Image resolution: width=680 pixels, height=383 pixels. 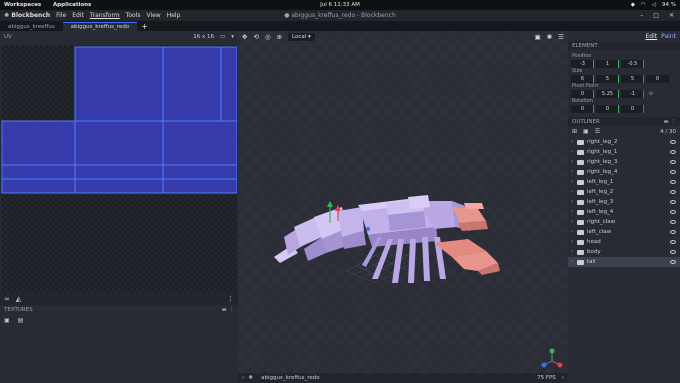 What do you see at coordinates (582, 108) in the screenshot?
I see `rotation-x-field: 0` at bounding box center [582, 108].